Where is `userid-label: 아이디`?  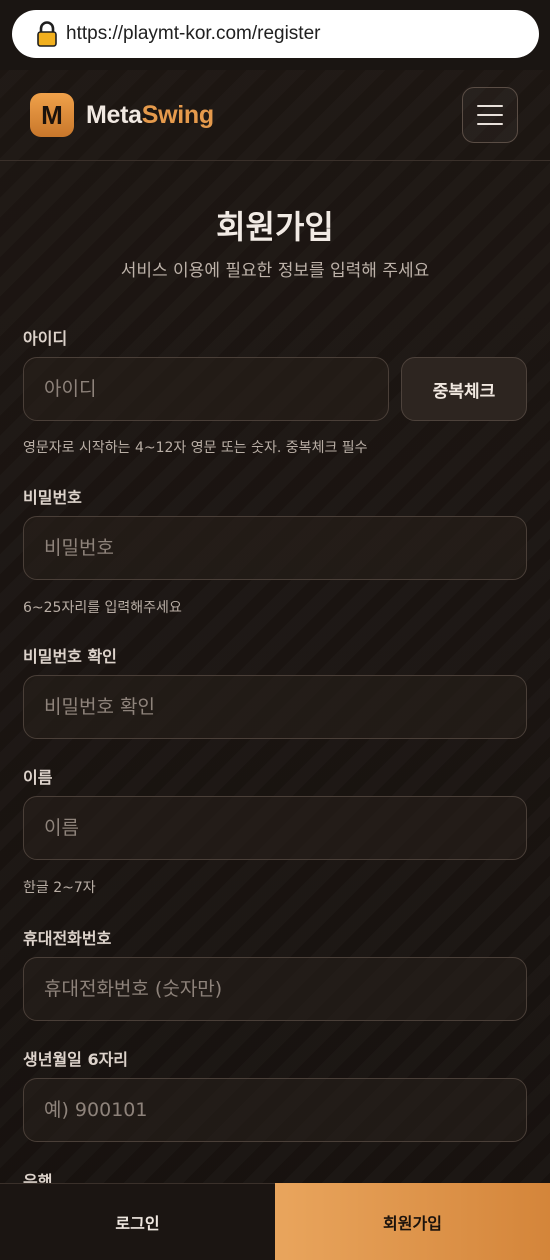 userid-label: 아이디 is located at coordinates (45, 338).